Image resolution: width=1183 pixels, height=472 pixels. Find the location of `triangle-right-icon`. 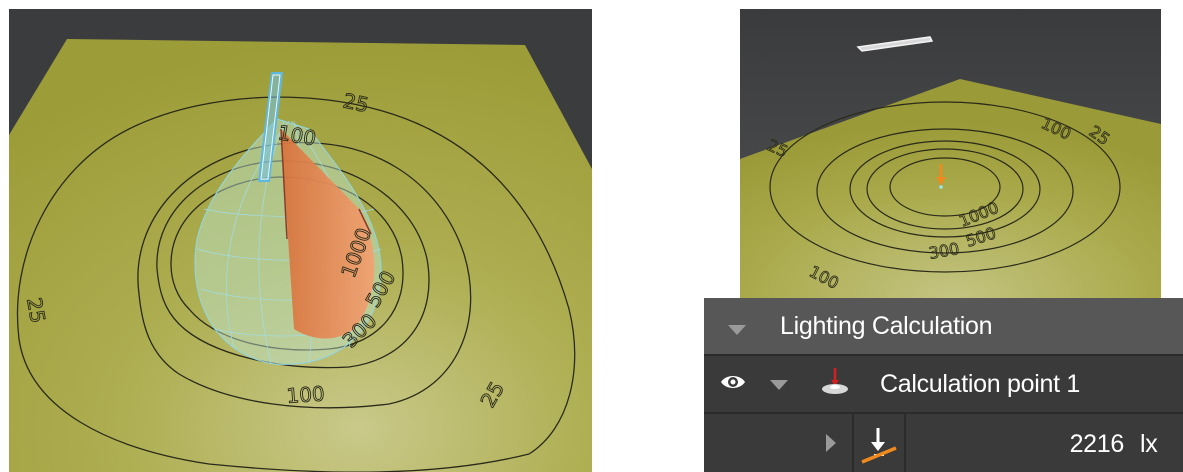

triangle-right-icon is located at coordinates (831, 445).